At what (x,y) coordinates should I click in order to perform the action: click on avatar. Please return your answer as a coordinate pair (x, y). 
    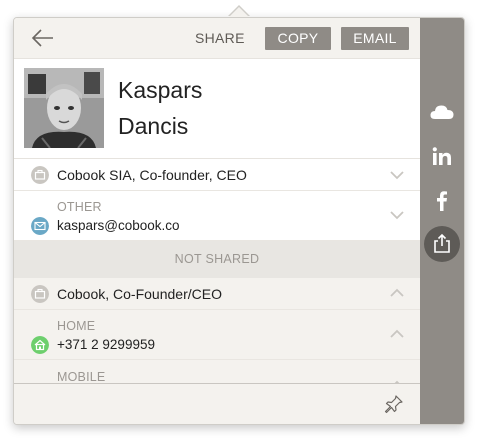
    Looking at the image, I should click on (64, 108).